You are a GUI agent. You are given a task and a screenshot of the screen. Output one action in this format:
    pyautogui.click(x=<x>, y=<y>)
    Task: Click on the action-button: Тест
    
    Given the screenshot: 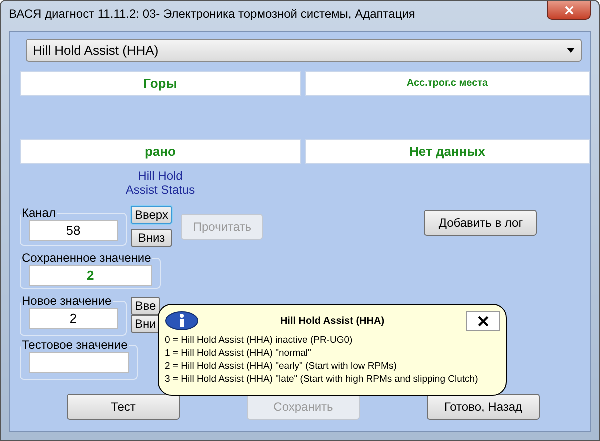 What is the action you would take?
    pyautogui.click(x=123, y=407)
    